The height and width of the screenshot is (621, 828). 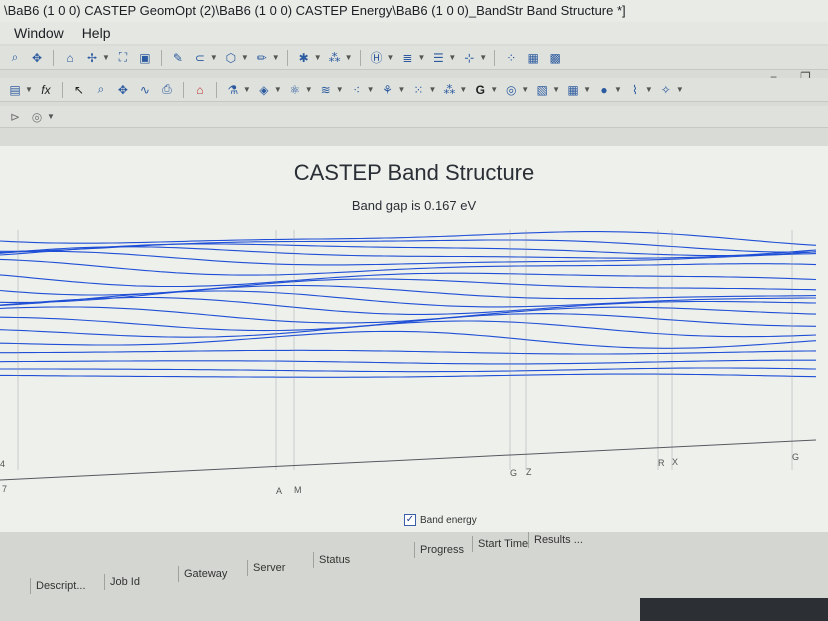 I want to click on mesocite-icon: ▧, so click(x=542, y=90).